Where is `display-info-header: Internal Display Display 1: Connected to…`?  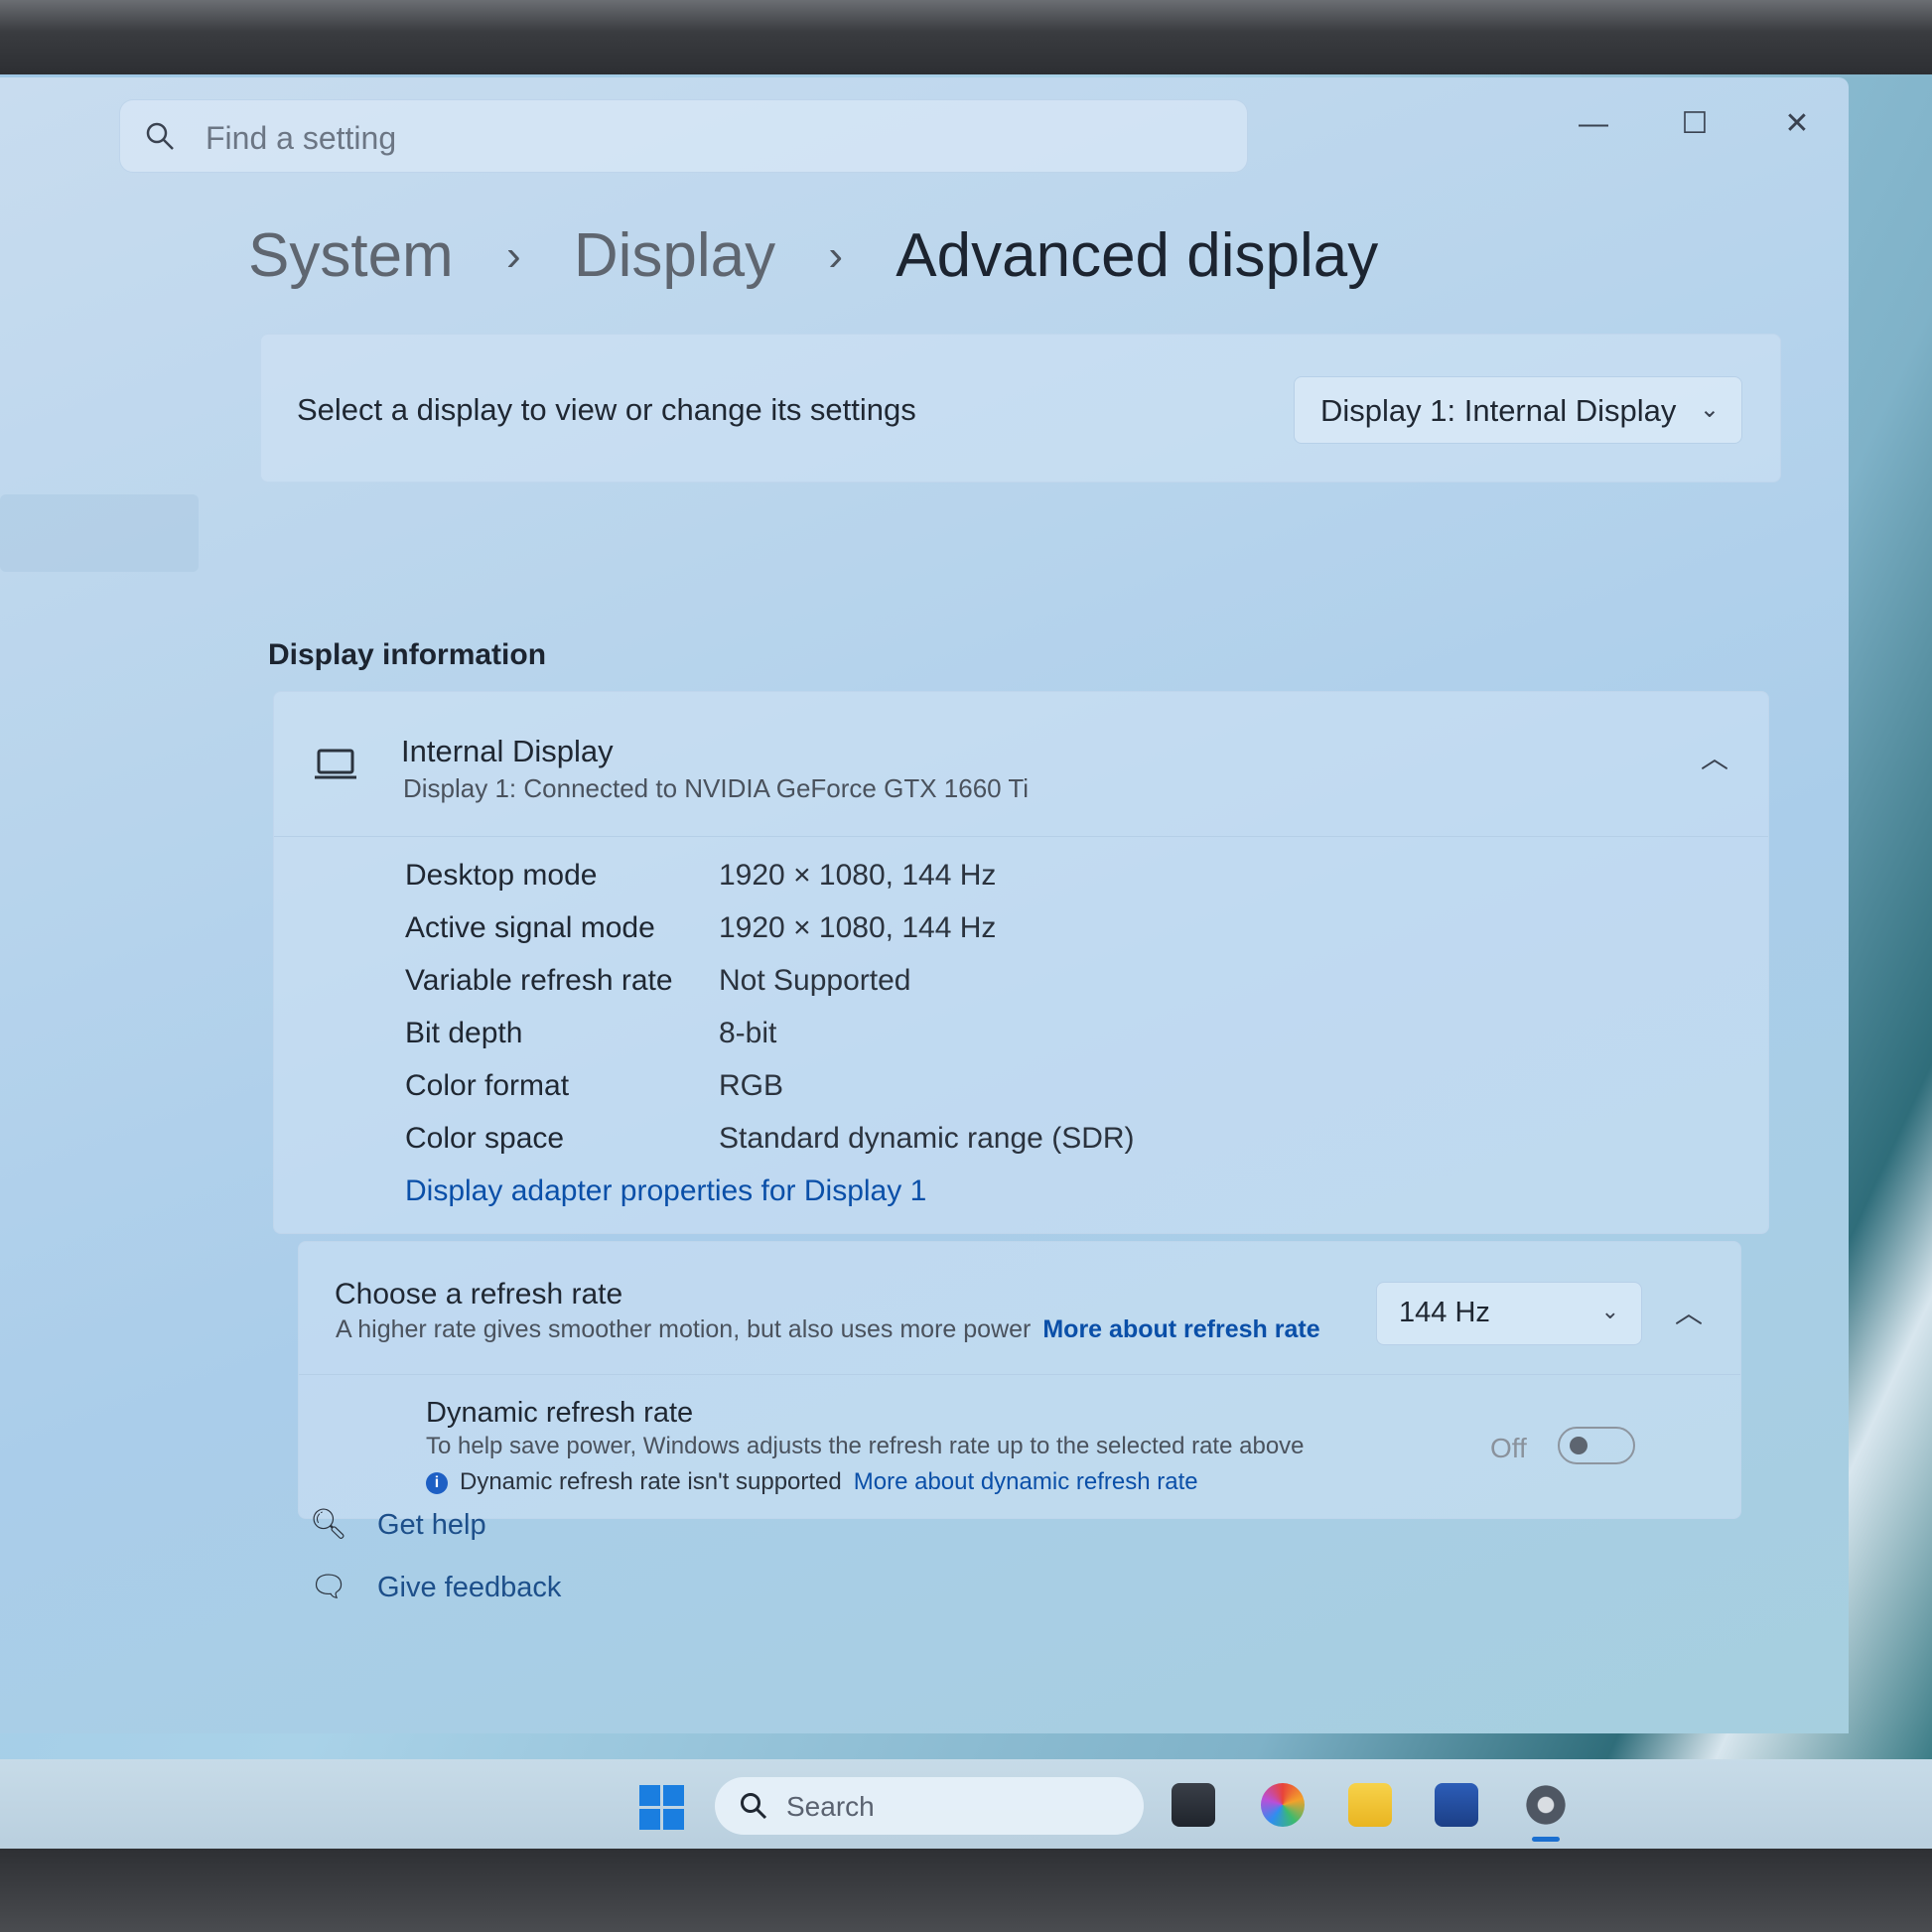
display-info-header: Internal Display Display 1: Connected to… is located at coordinates (1021, 764).